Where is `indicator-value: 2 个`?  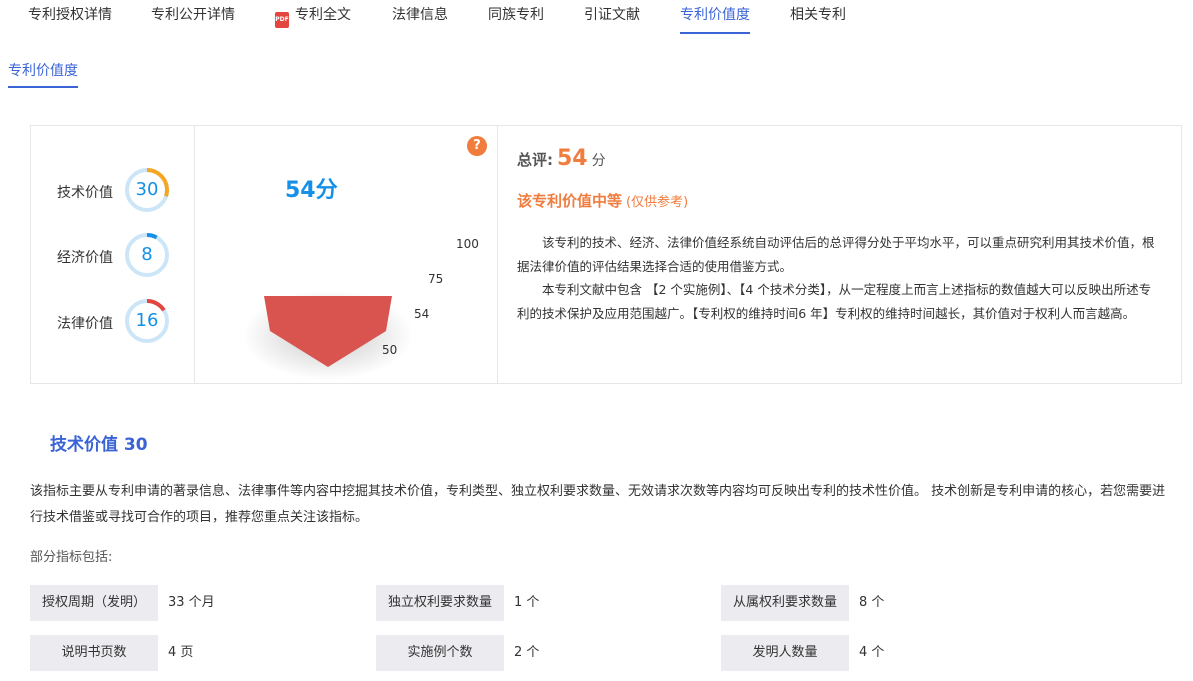 indicator-value: 2 个 is located at coordinates (526, 653).